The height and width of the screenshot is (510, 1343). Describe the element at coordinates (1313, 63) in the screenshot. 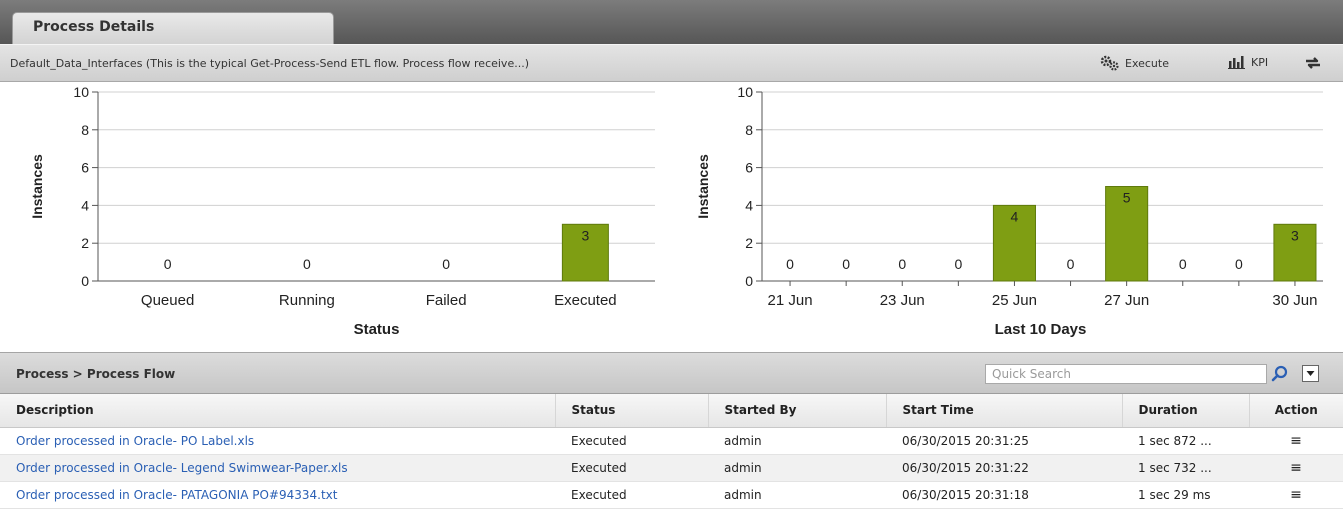

I see `refresh-icon` at that location.